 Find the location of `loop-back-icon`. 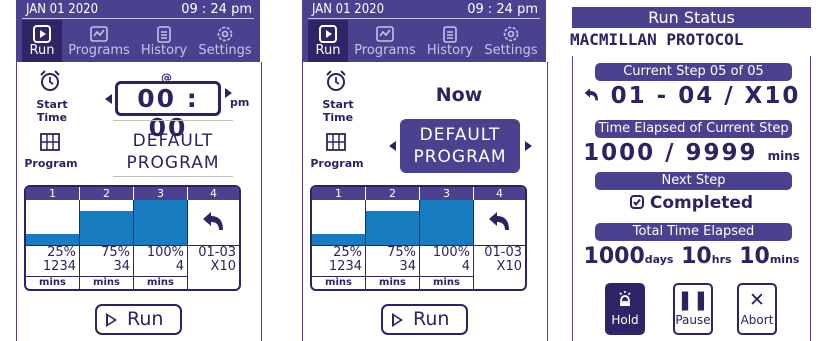

loop-back-icon is located at coordinates (499, 221).